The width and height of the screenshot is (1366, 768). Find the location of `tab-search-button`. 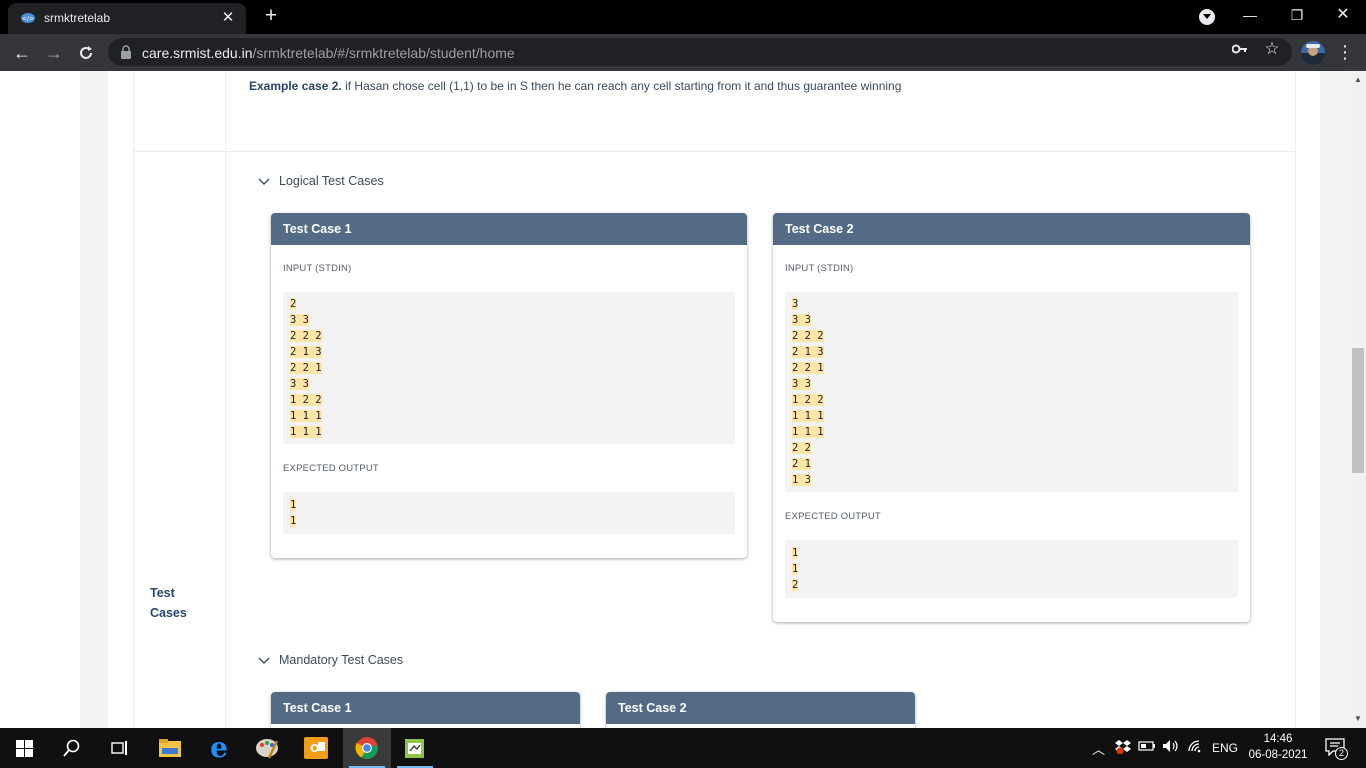

tab-search-button is located at coordinates (1207, 17).